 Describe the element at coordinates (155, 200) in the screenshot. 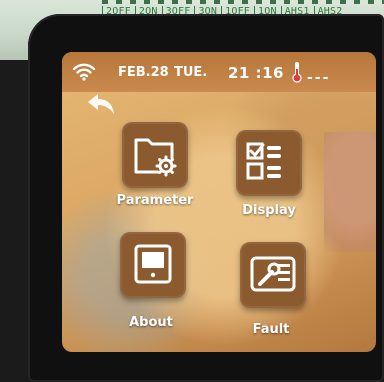

I see `parameter-label: Parameter` at that location.